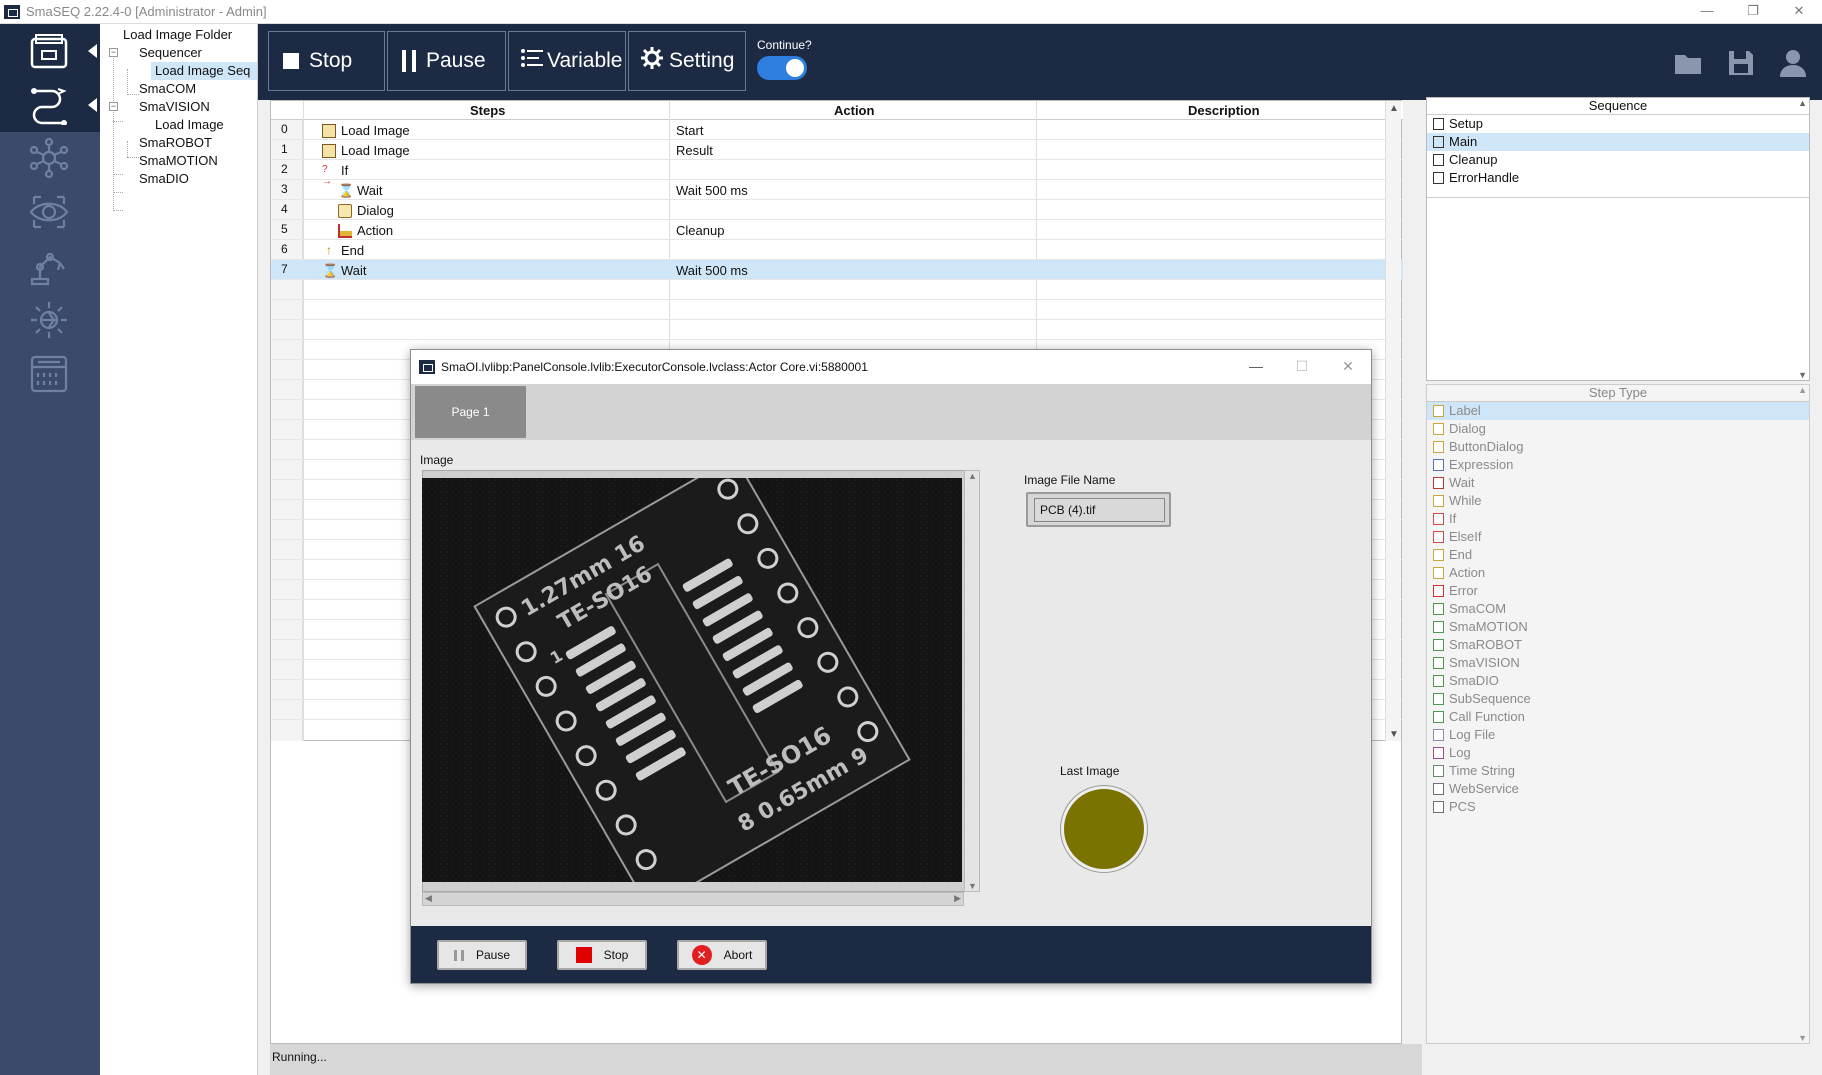 This screenshot has width=1822, height=1075. What do you see at coordinates (1799, 12) in the screenshot?
I see `close-button: ✕` at bounding box center [1799, 12].